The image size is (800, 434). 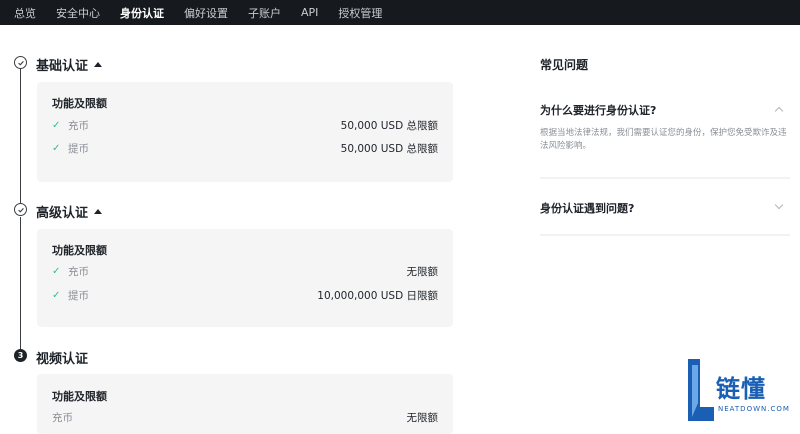 I want to click on nav-item-api: API, so click(x=309, y=12).